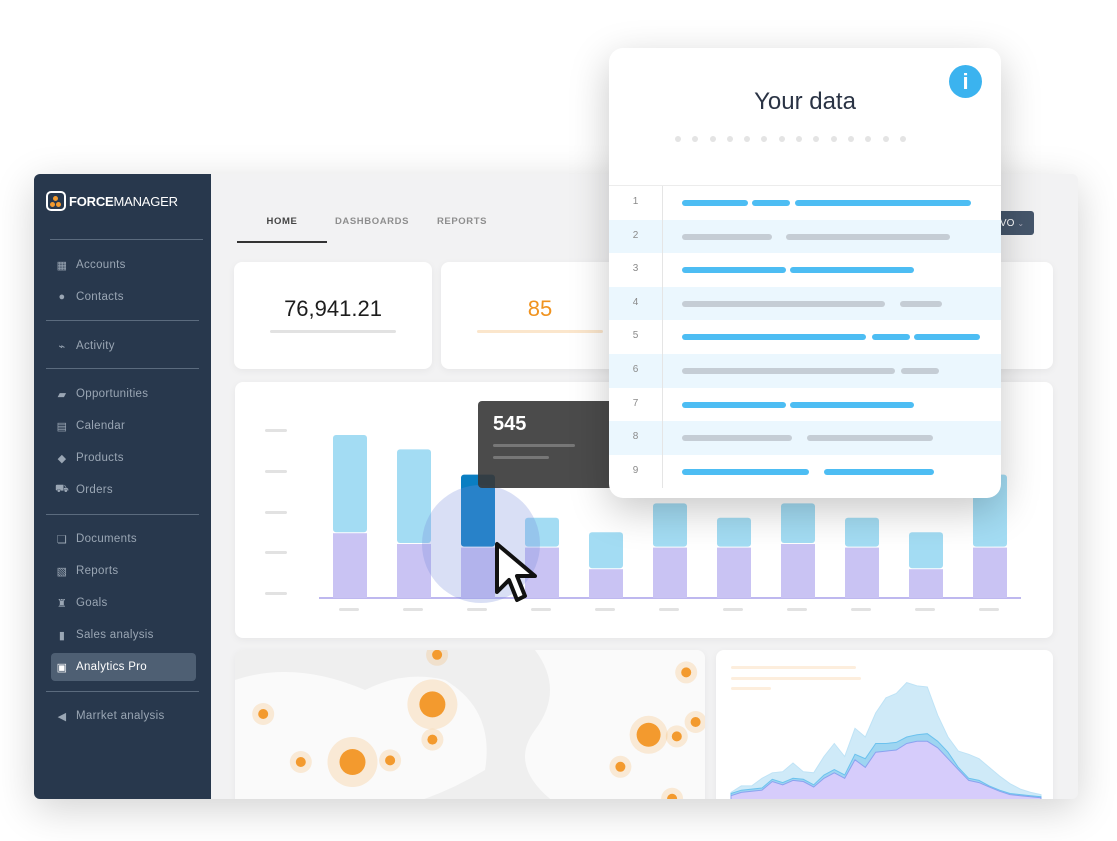  I want to click on kpi-value: 76,941.21, so click(333, 308).